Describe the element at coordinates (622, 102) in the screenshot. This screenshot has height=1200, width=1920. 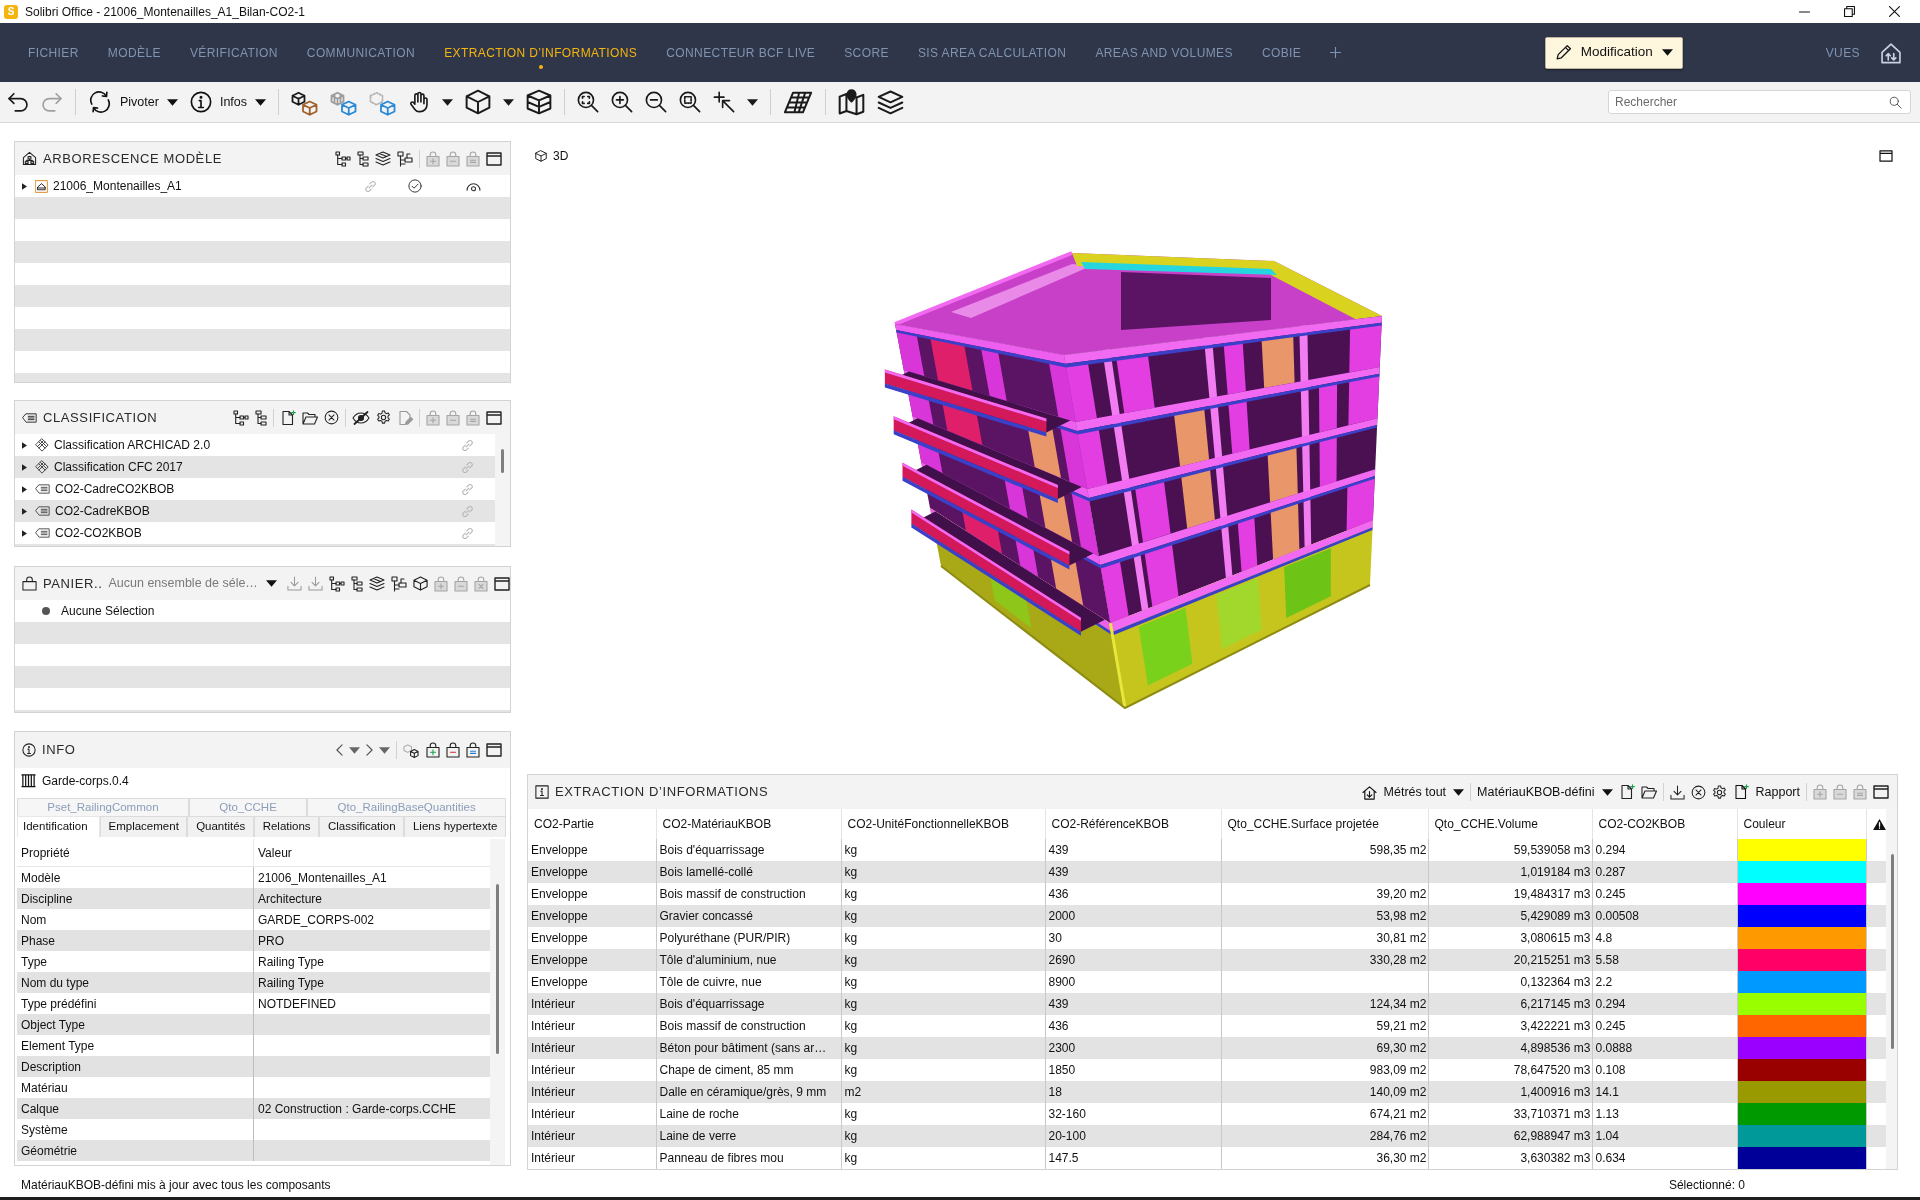
I see `zoom-in-icon` at that location.